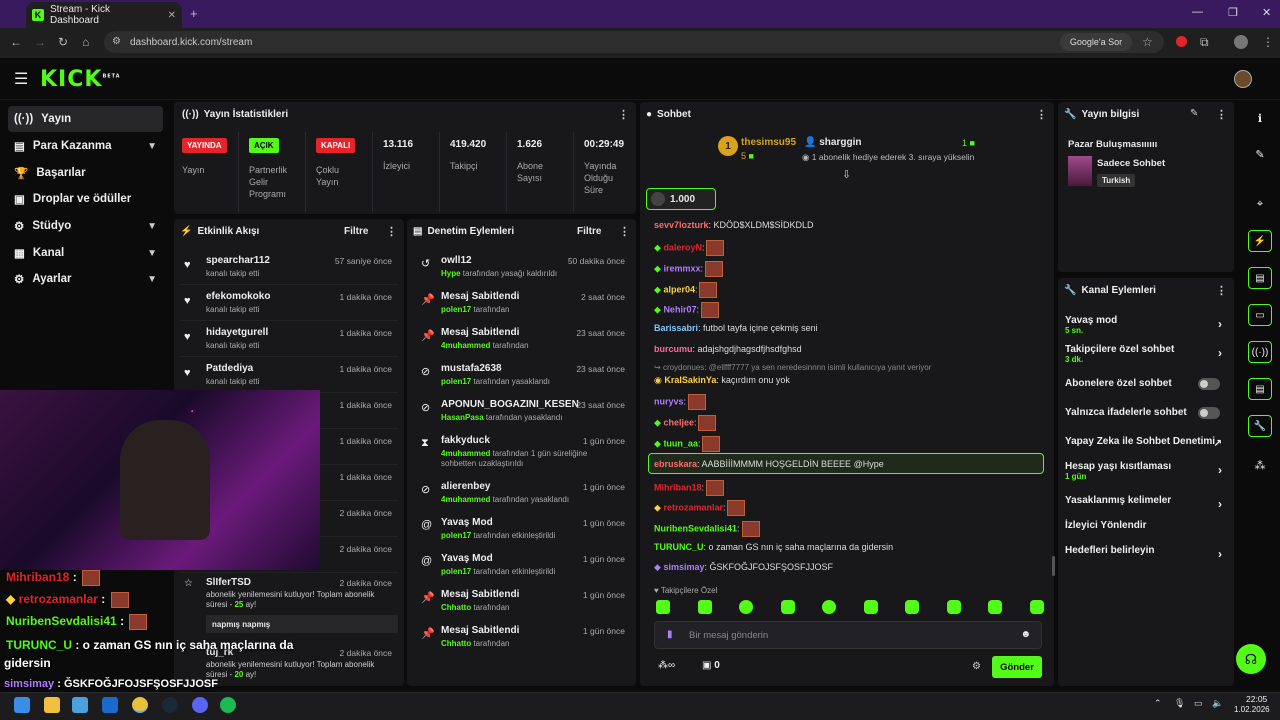 The image size is (1280, 720). What do you see at coordinates (1209, 384) in the screenshot?
I see `subscribers-only-toggle` at bounding box center [1209, 384].